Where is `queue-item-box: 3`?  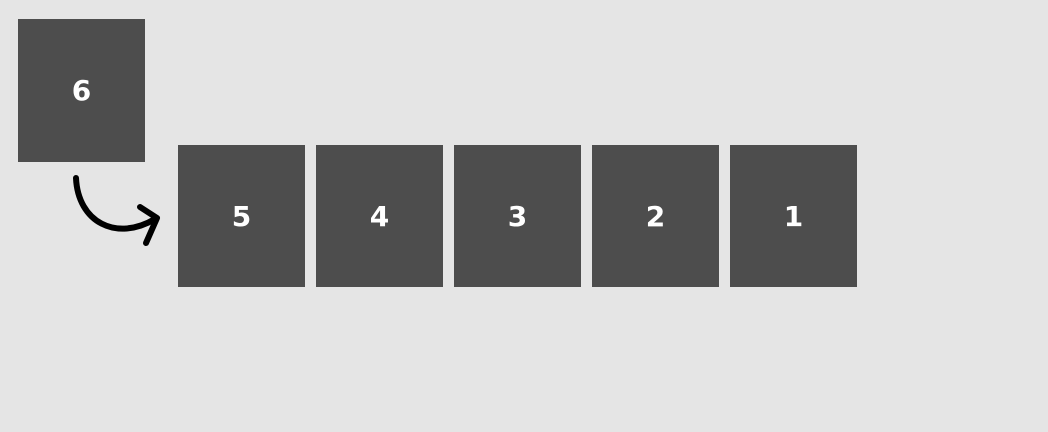
queue-item-box: 3 is located at coordinates (517, 216).